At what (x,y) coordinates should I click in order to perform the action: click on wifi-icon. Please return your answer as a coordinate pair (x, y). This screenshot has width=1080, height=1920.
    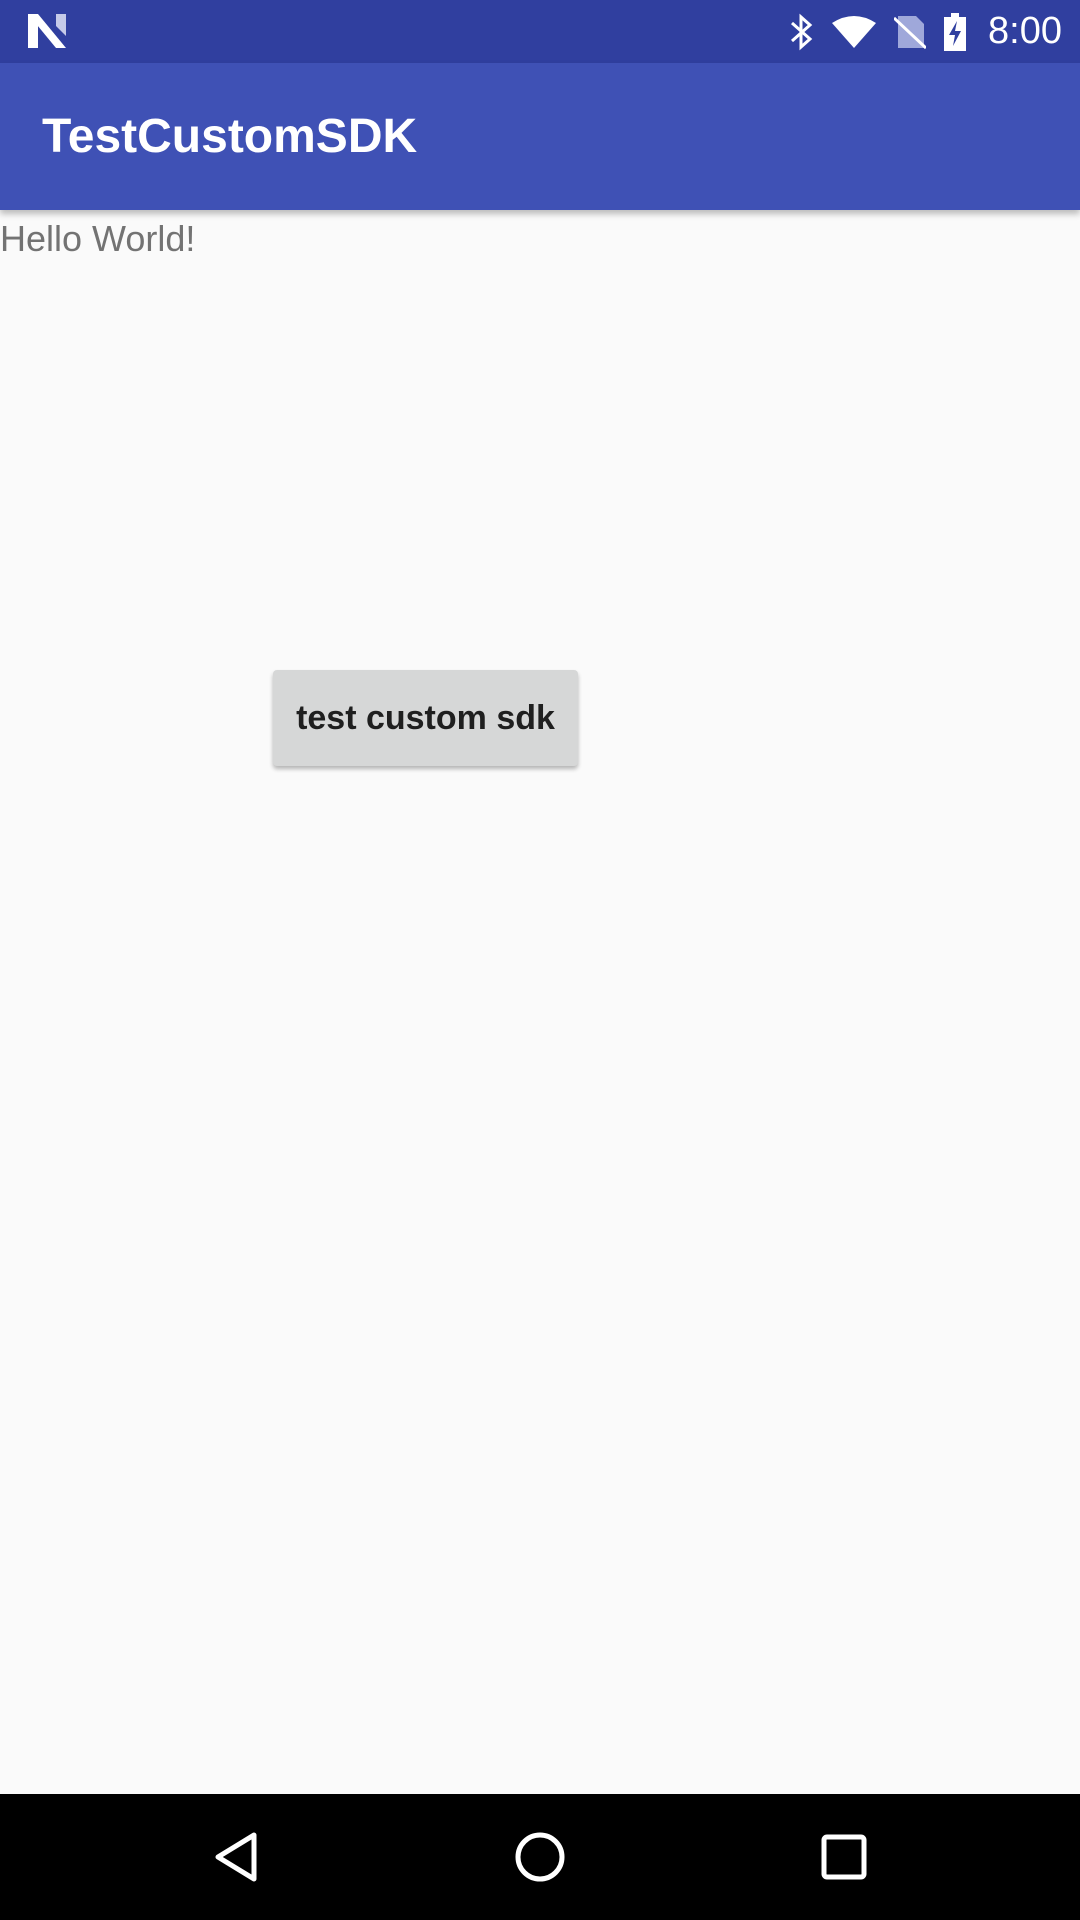
    Looking at the image, I should click on (854, 32).